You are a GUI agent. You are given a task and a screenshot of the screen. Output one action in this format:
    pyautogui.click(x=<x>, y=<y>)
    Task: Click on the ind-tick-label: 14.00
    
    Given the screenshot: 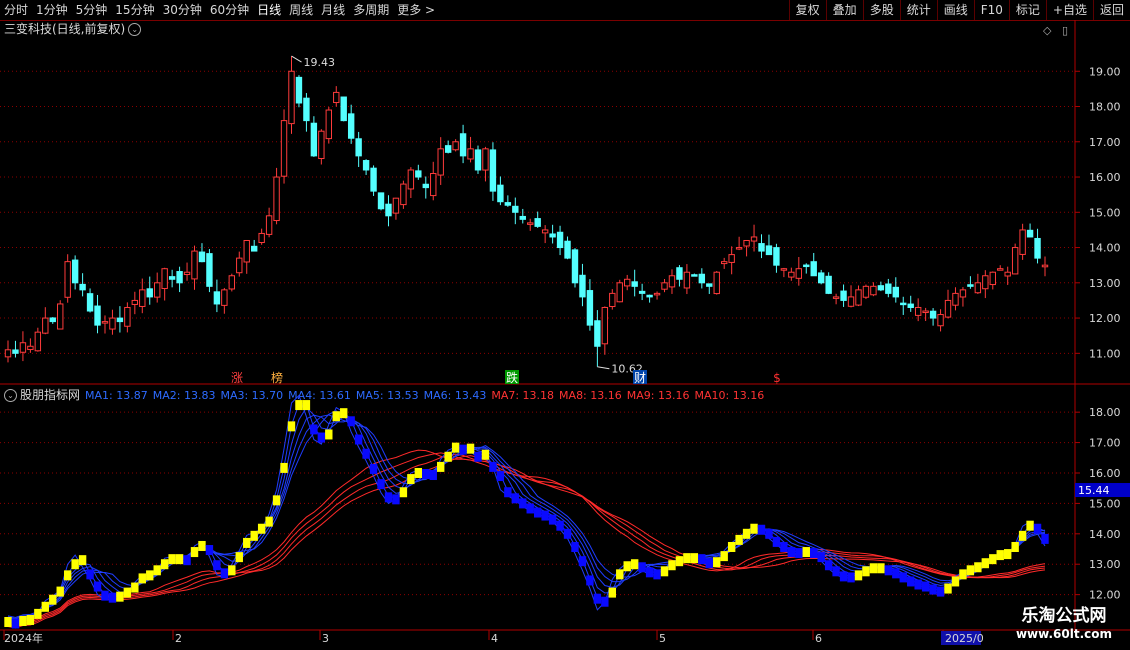 What is the action you would take?
    pyautogui.click(x=1105, y=534)
    